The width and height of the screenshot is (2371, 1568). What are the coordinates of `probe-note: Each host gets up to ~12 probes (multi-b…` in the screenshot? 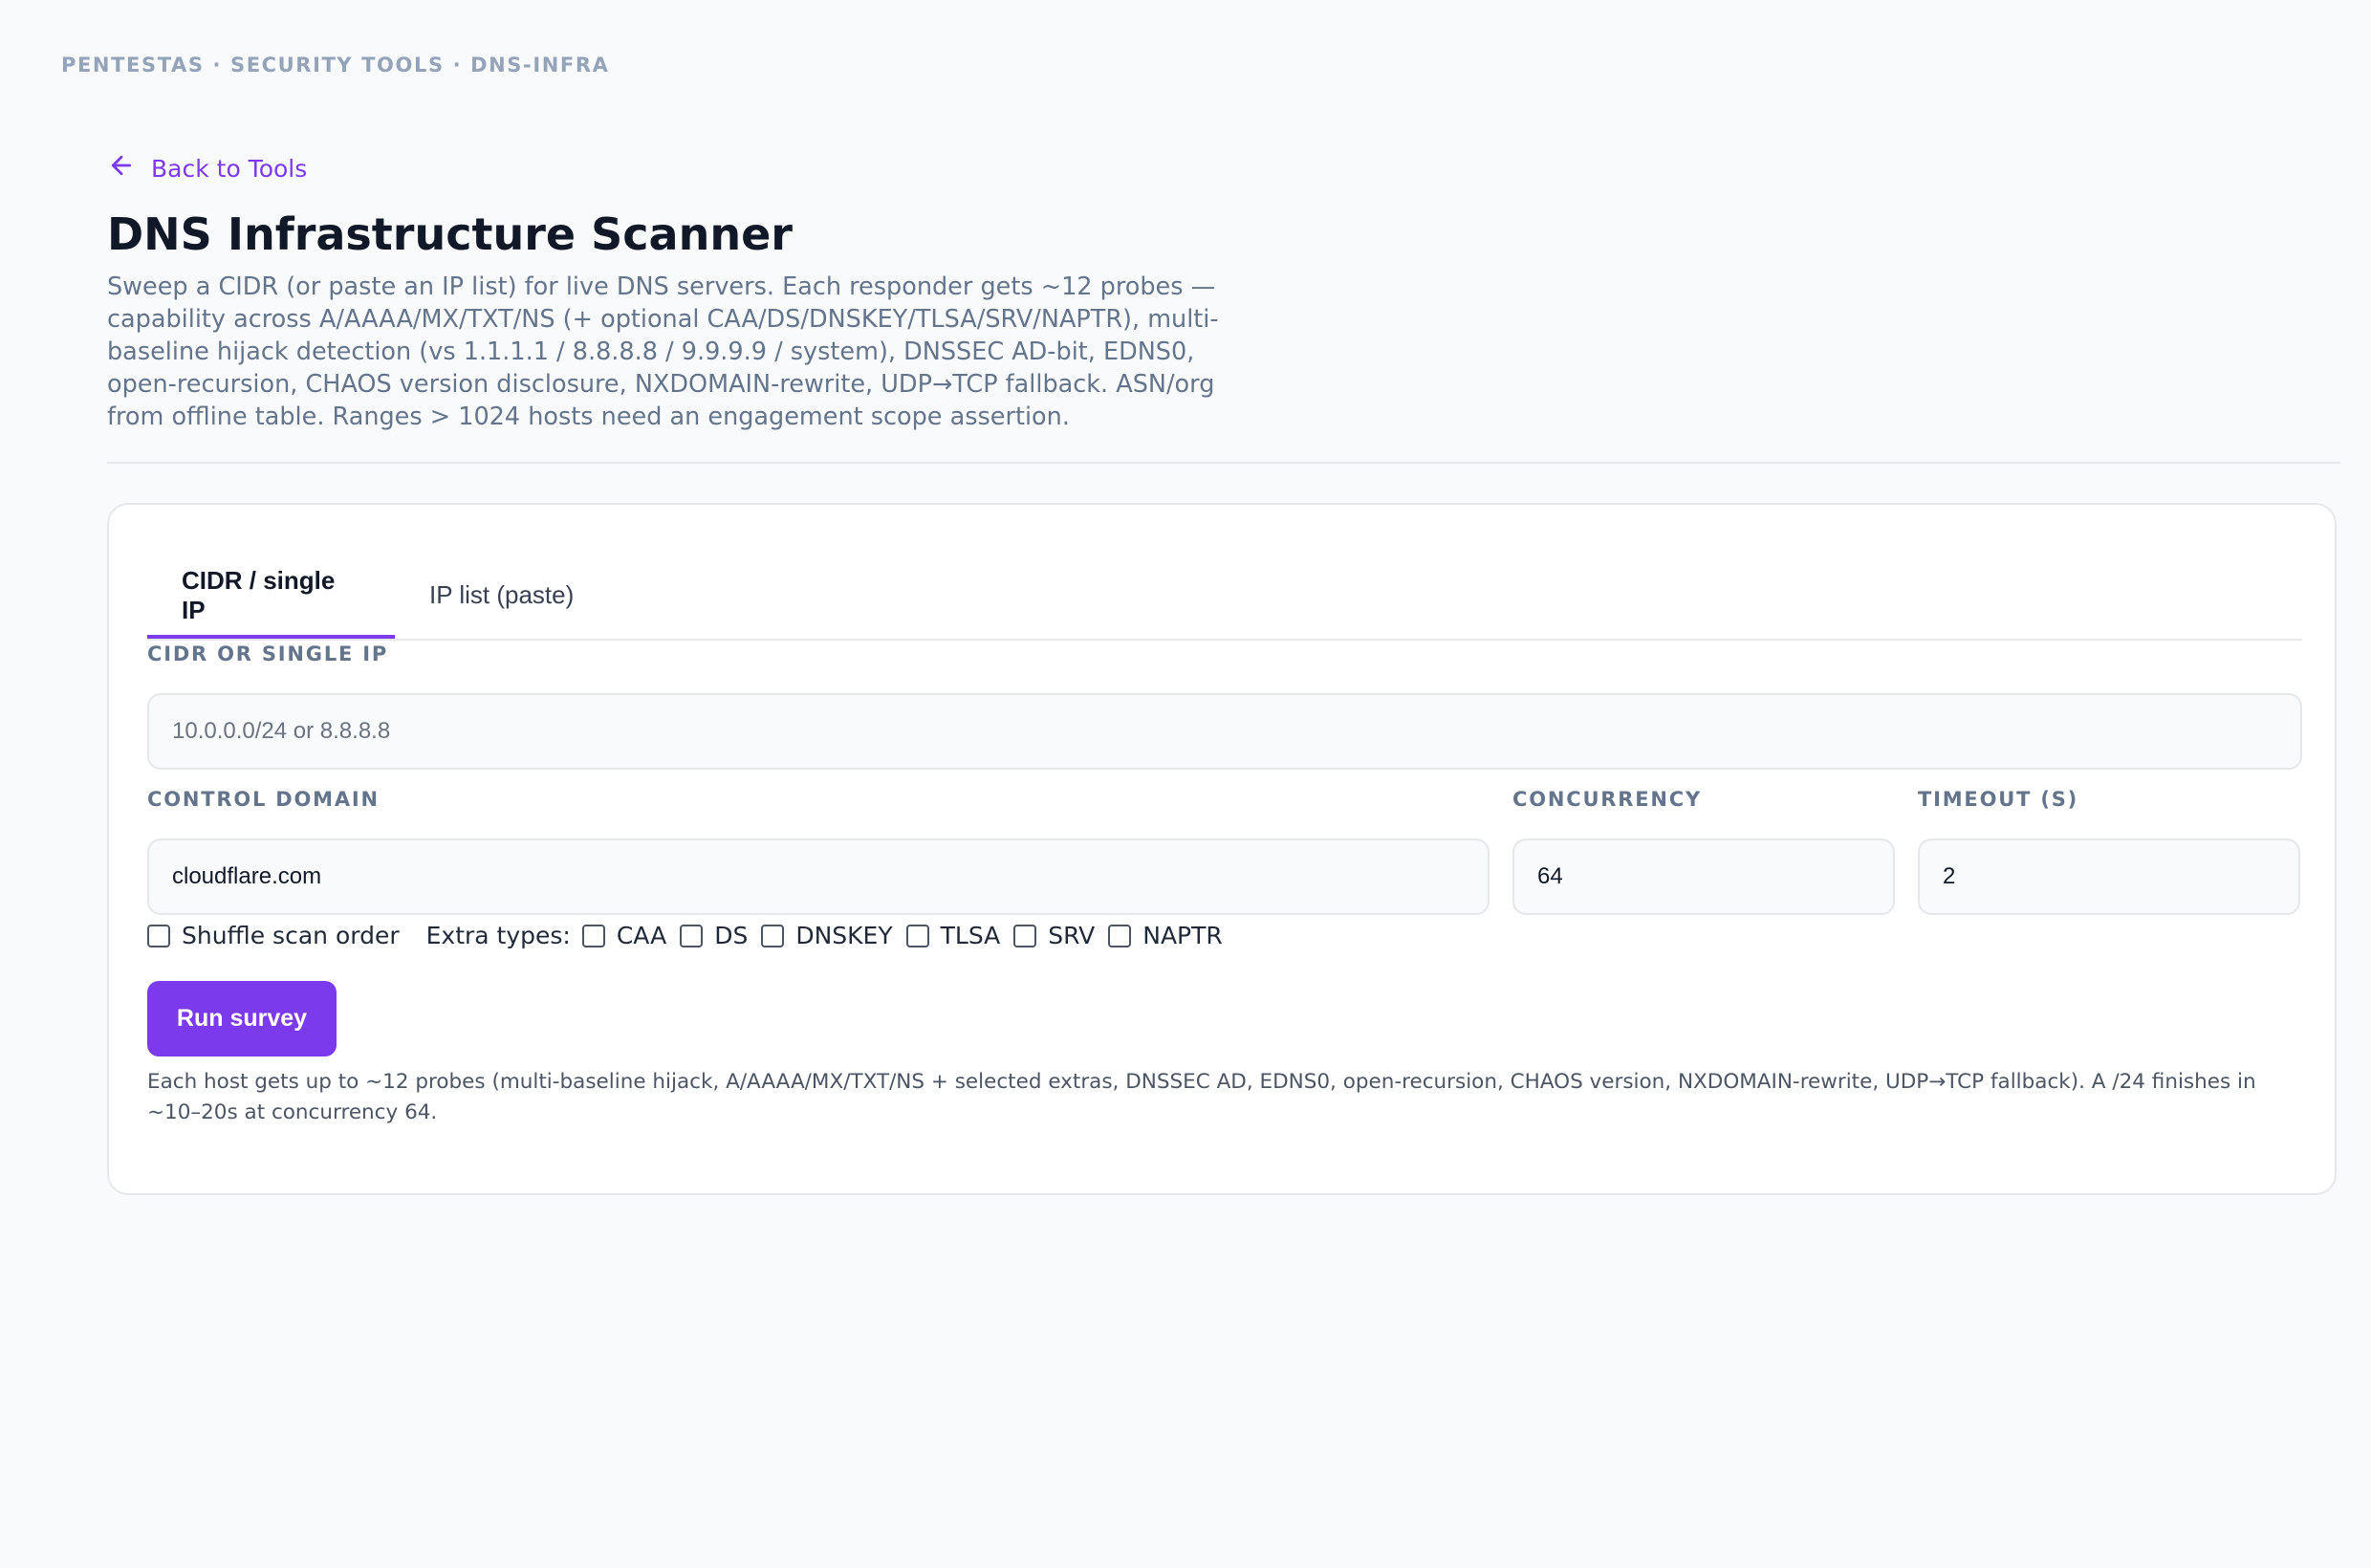 It's located at (1201, 1097).